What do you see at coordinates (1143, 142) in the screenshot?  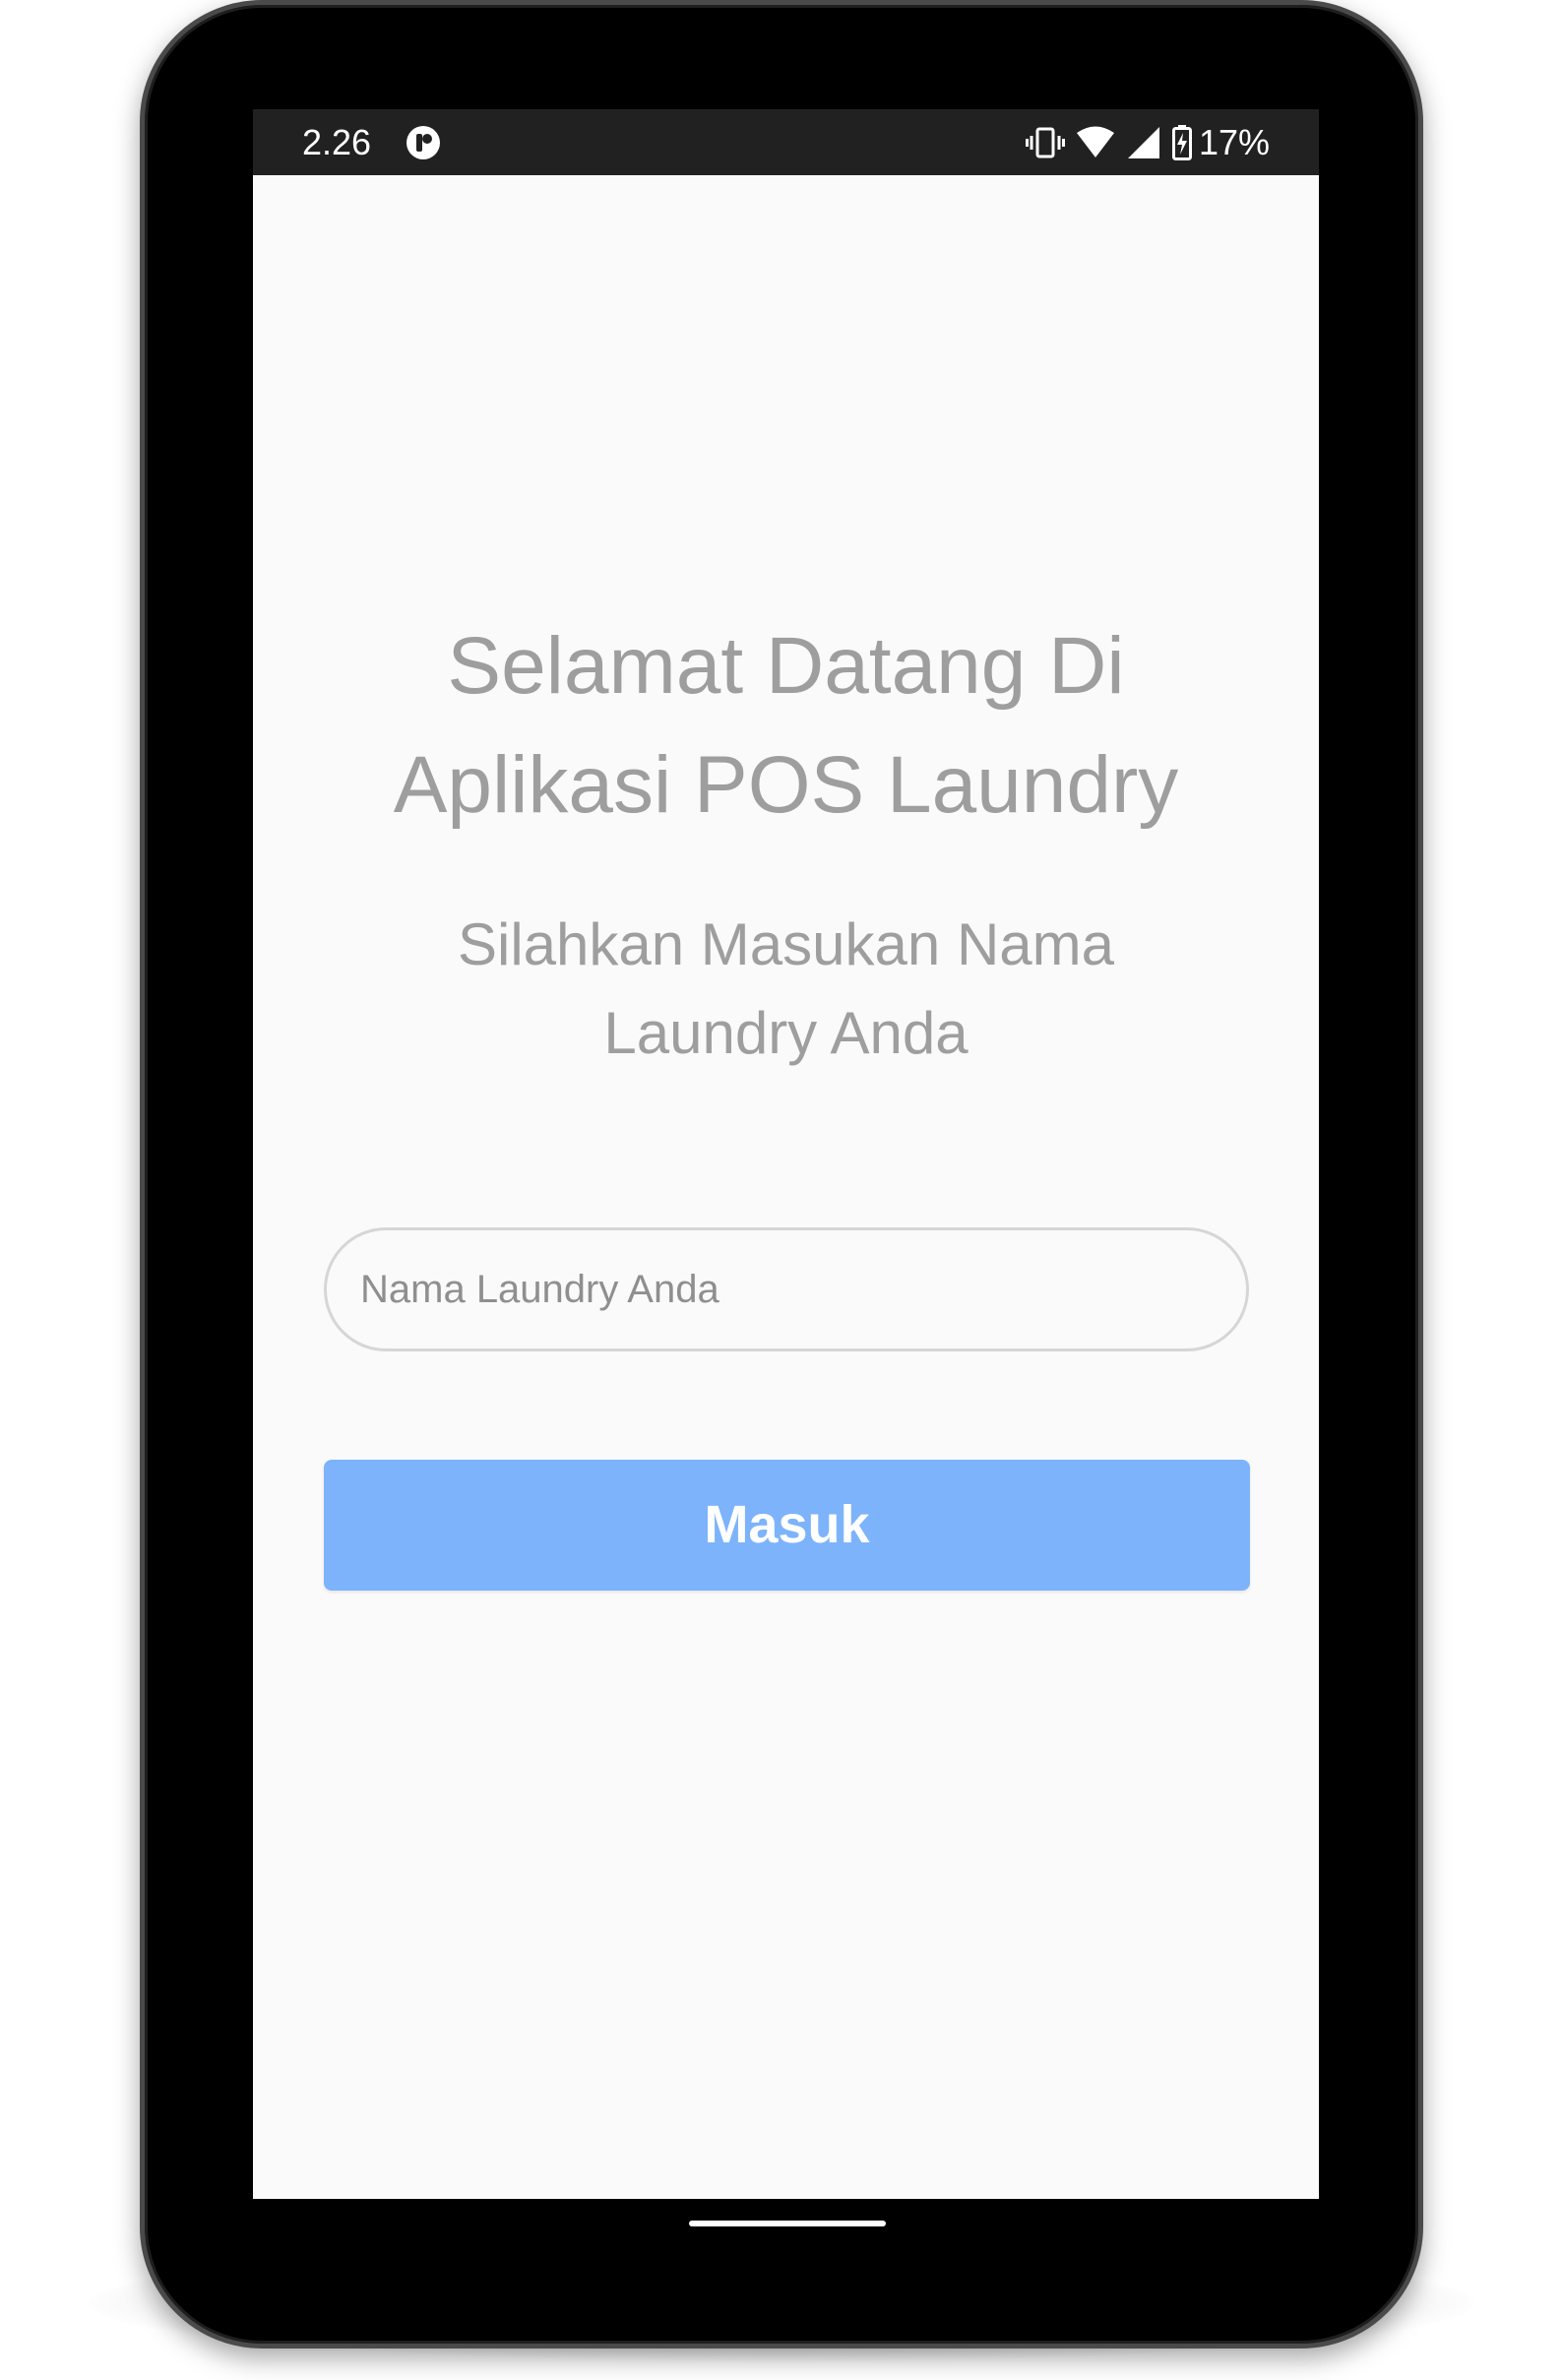 I see `cell-signal-icon` at bounding box center [1143, 142].